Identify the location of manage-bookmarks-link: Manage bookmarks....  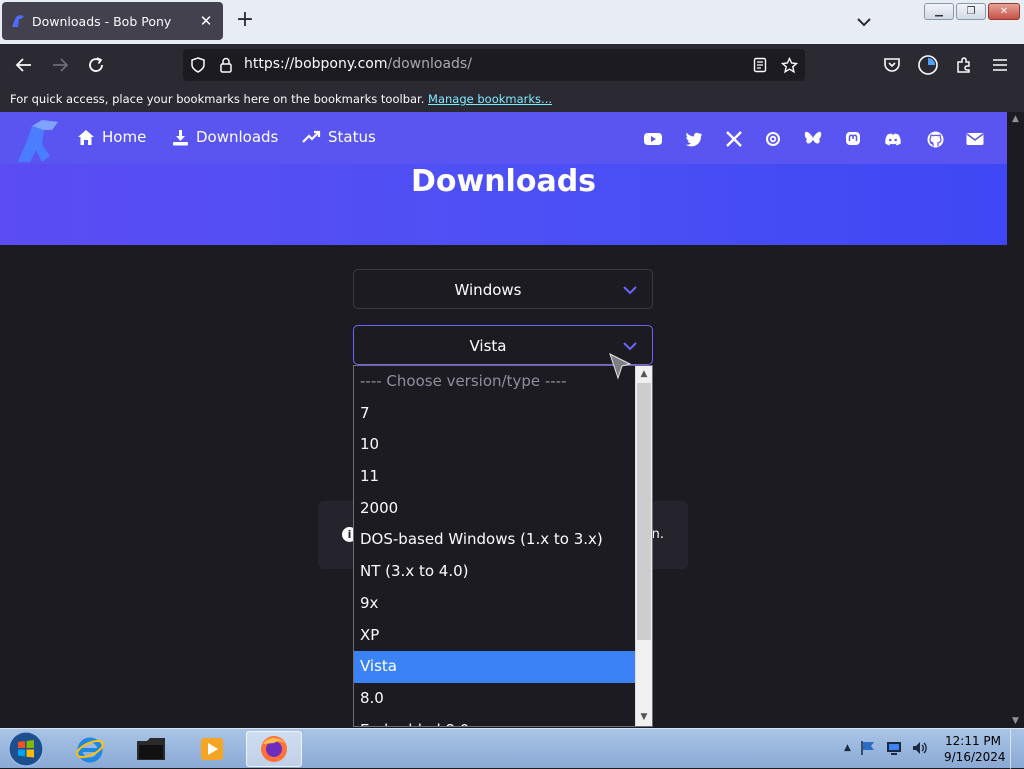
(490, 99).